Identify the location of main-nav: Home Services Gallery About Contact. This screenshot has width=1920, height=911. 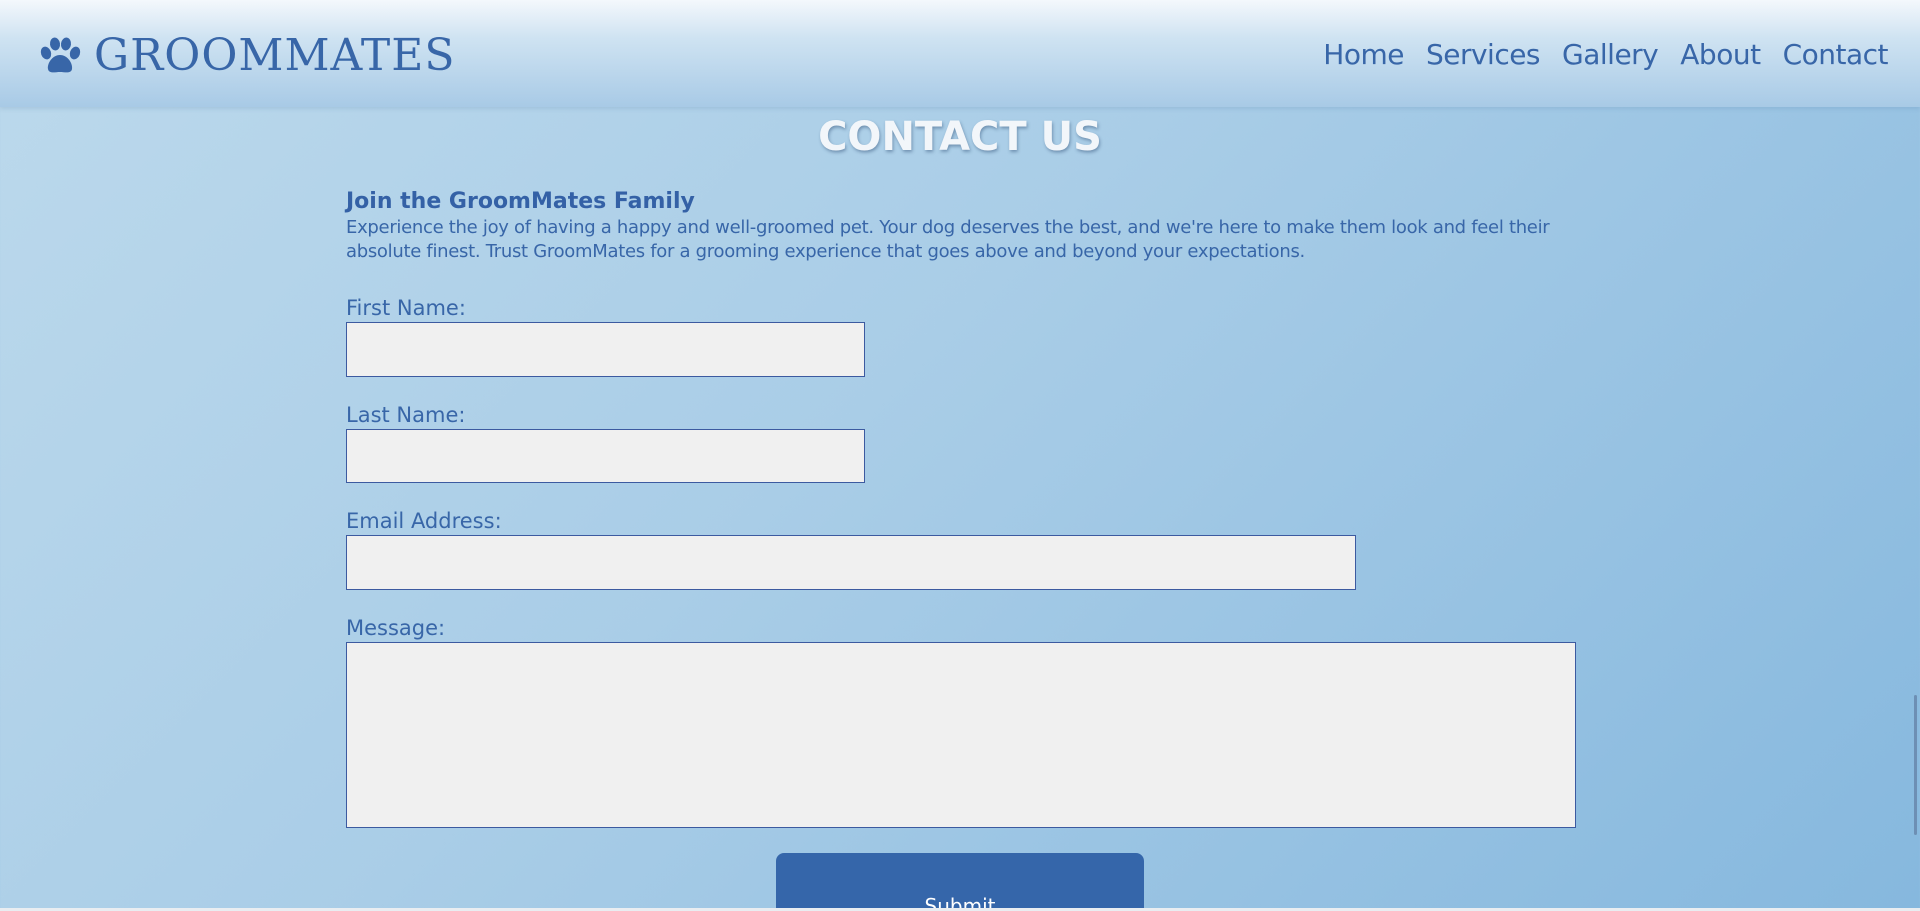
(1605, 55).